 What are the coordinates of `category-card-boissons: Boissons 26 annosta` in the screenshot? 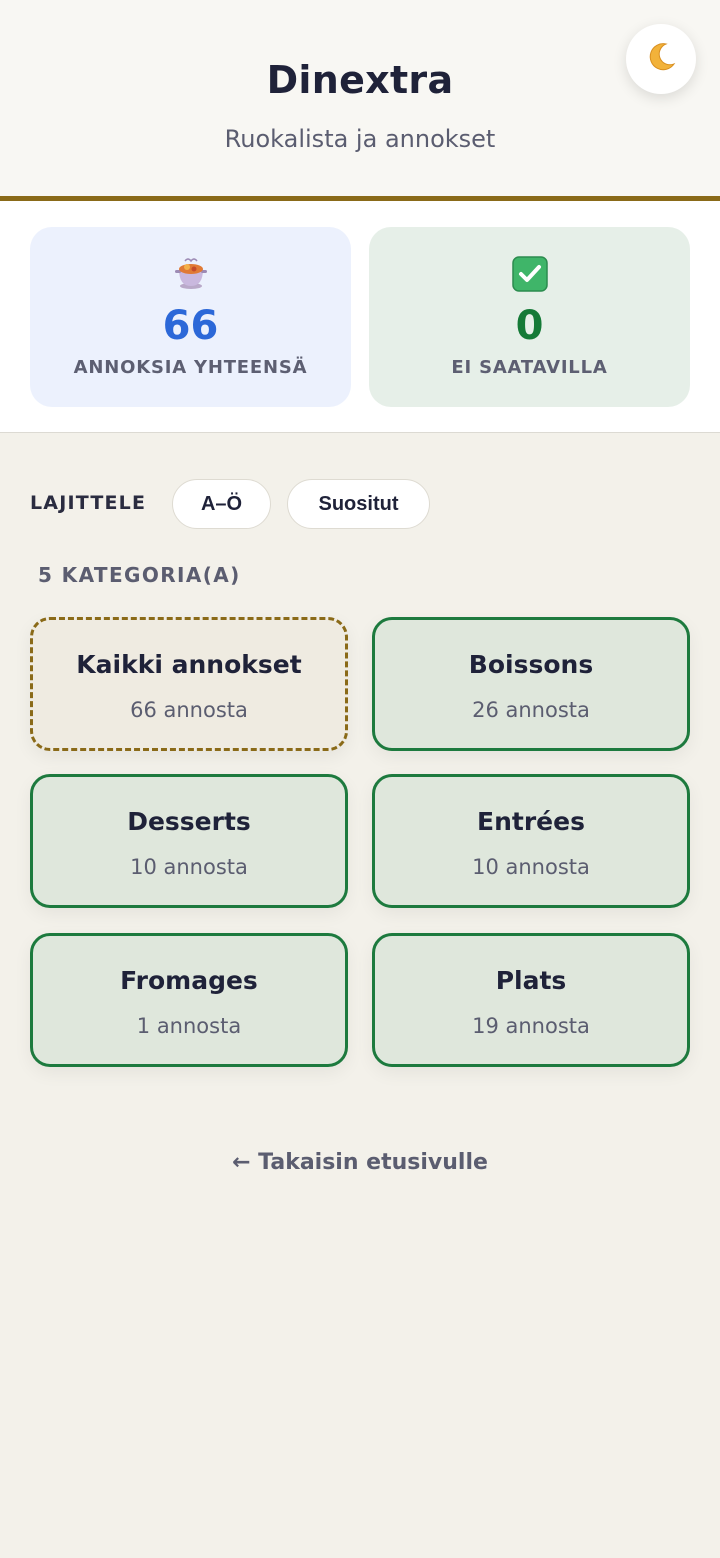 It's located at (531, 684).